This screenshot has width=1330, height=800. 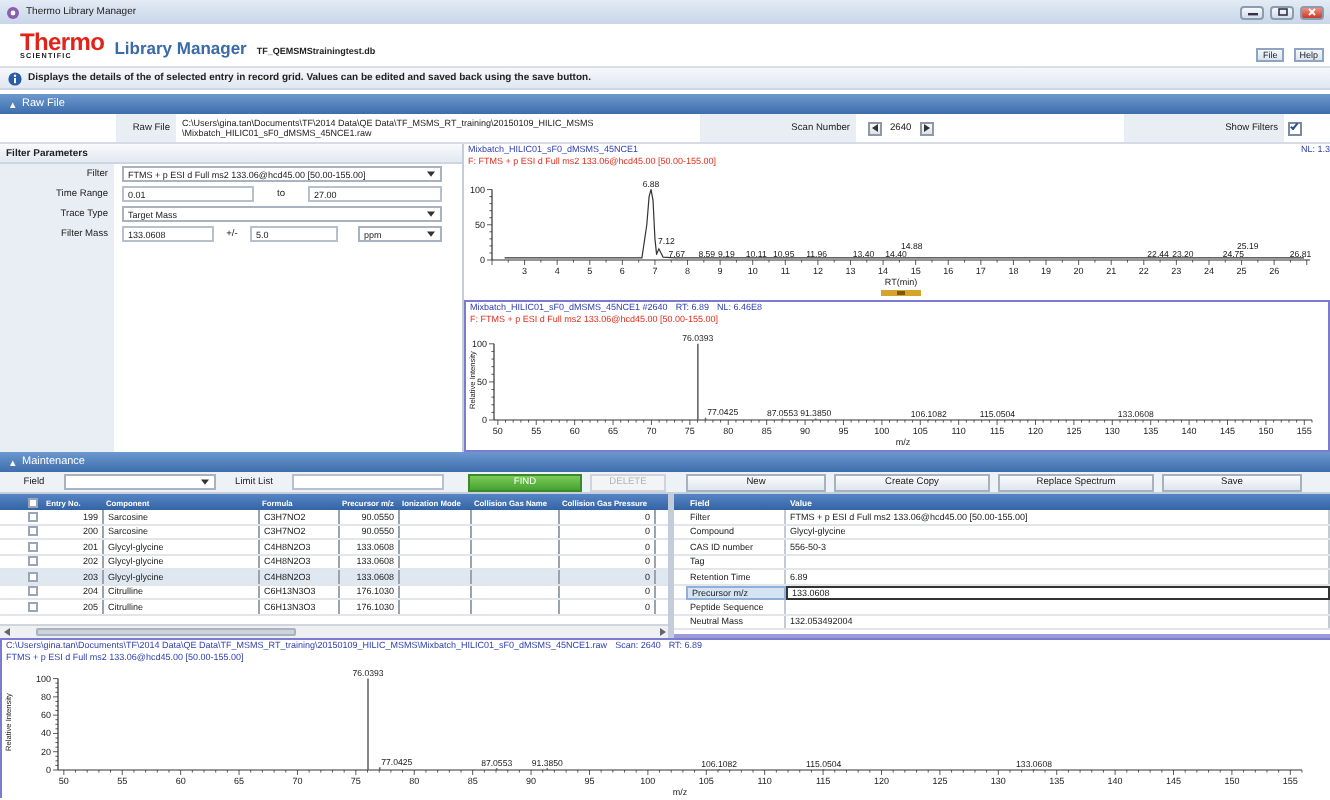 What do you see at coordinates (140, 482) in the screenshot?
I see `field-dropdown` at bounding box center [140, 482].